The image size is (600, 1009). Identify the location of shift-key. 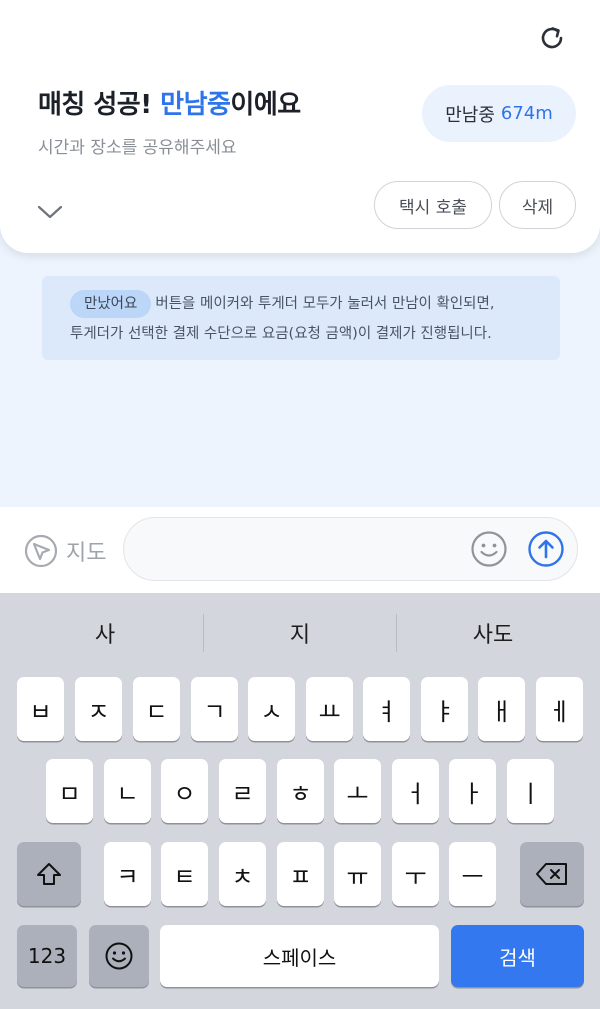
(49, 874).